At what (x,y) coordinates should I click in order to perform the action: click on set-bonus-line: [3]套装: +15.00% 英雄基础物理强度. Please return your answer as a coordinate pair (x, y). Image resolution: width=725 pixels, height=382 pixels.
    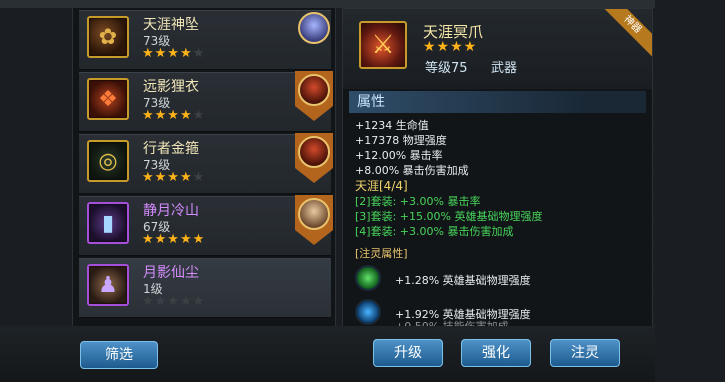
    Looking at the image, I should click on (449, 216).